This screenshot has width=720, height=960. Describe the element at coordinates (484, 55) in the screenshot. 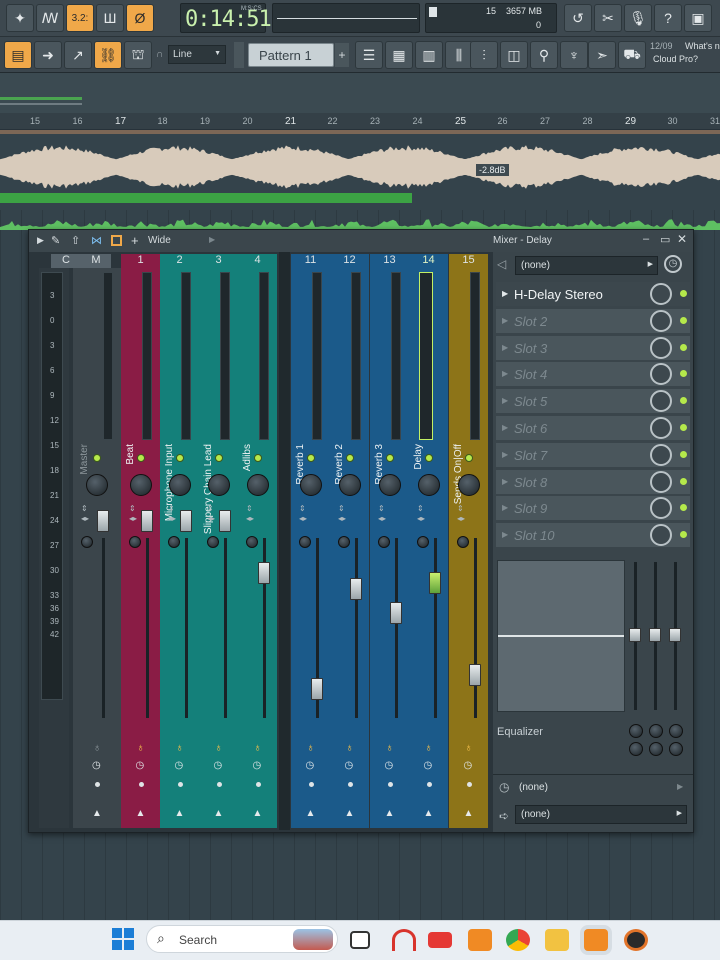

I see `mixer-alt-icon: ⫶` at that location.